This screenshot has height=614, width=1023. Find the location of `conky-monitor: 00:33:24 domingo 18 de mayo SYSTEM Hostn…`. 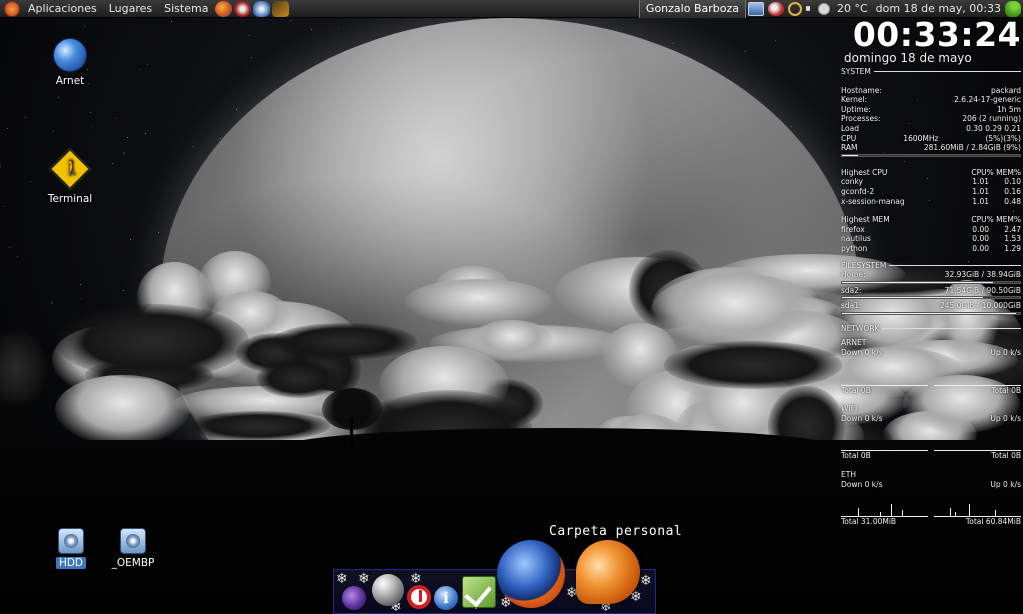

conky-monitor: 00:33:24 domingo 18 de mayo SYSTEM Hostn… is located at coordinates (931, 272).